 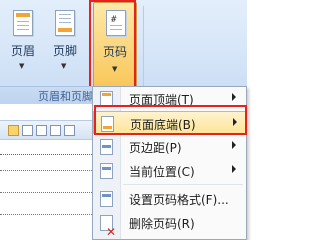 What do you see at coordinates (46, 151) in the screenshot?
I see `ruler` at bounding box center [46, 151].